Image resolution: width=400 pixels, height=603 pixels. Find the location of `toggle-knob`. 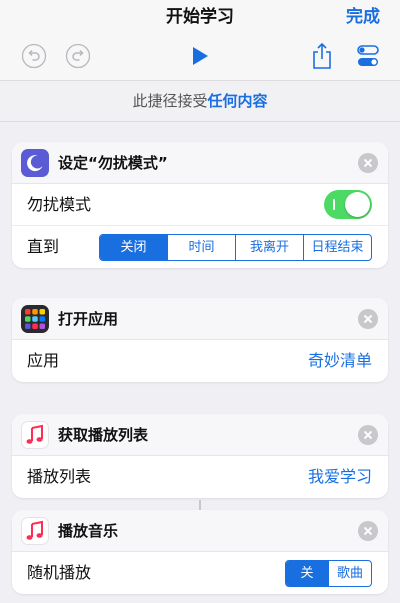

toggle-knob is located at coordinates (357, 204).